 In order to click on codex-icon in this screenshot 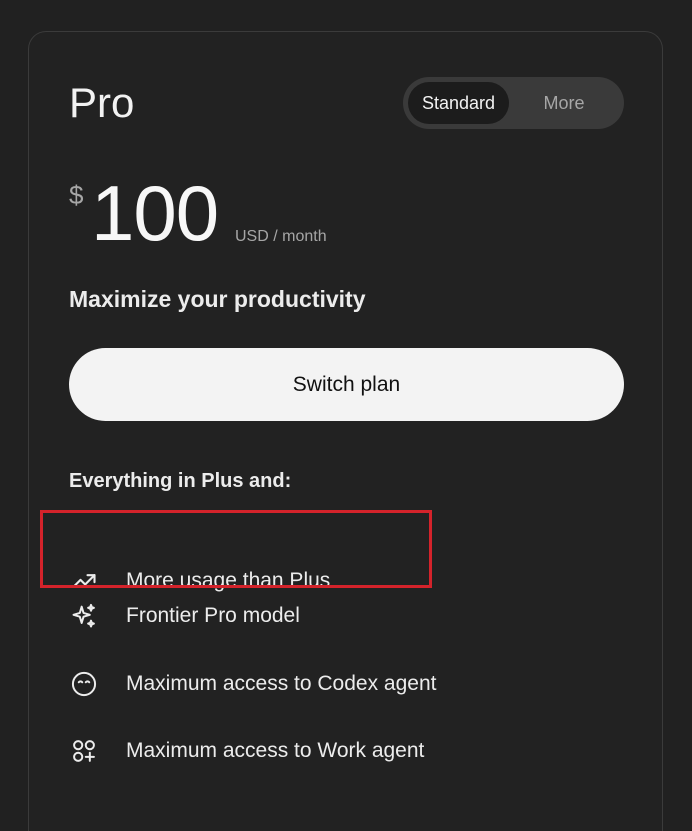, I will do `click(84, 684)`.